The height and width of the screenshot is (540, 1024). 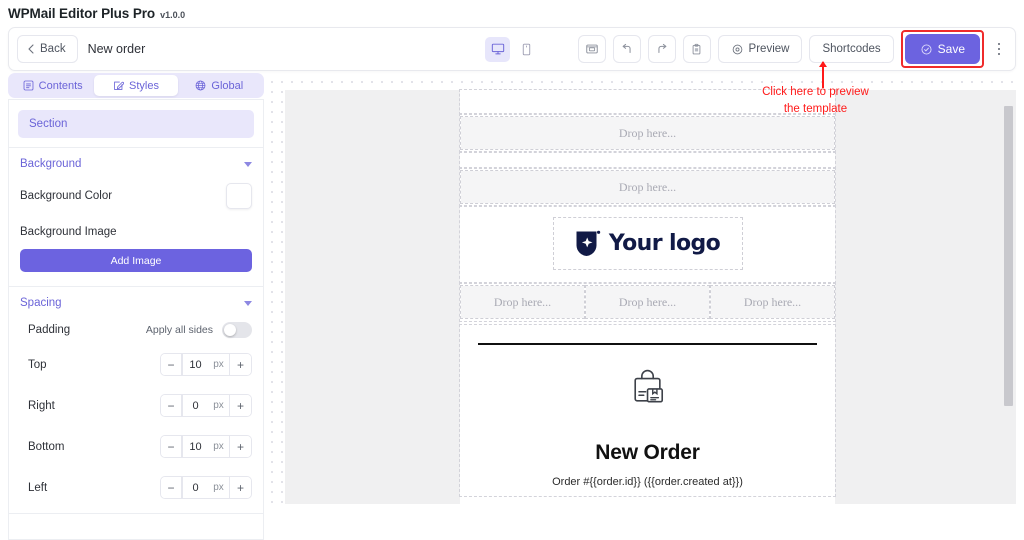 I want to click on shortcodes-button: Shortcodes, so click(x=851, y=49).